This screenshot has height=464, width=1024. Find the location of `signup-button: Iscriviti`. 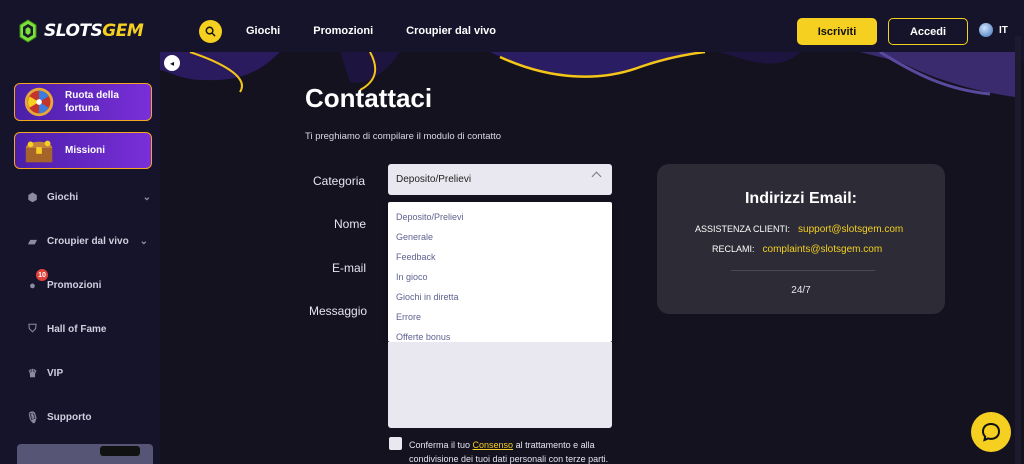

signup-button: Iscriviti is located at coordinates (837, 31).